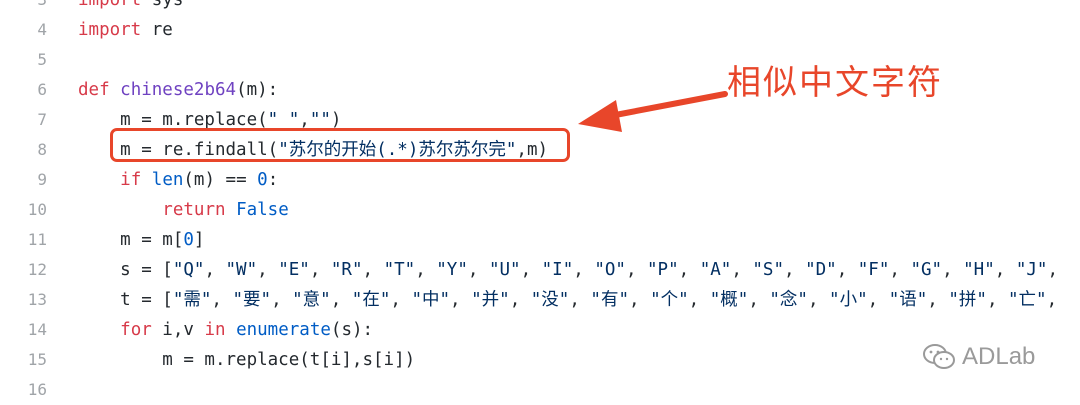 This screenshot has width=1080, height=405. I want to click on watermark: ADLab, so click(978, 357).